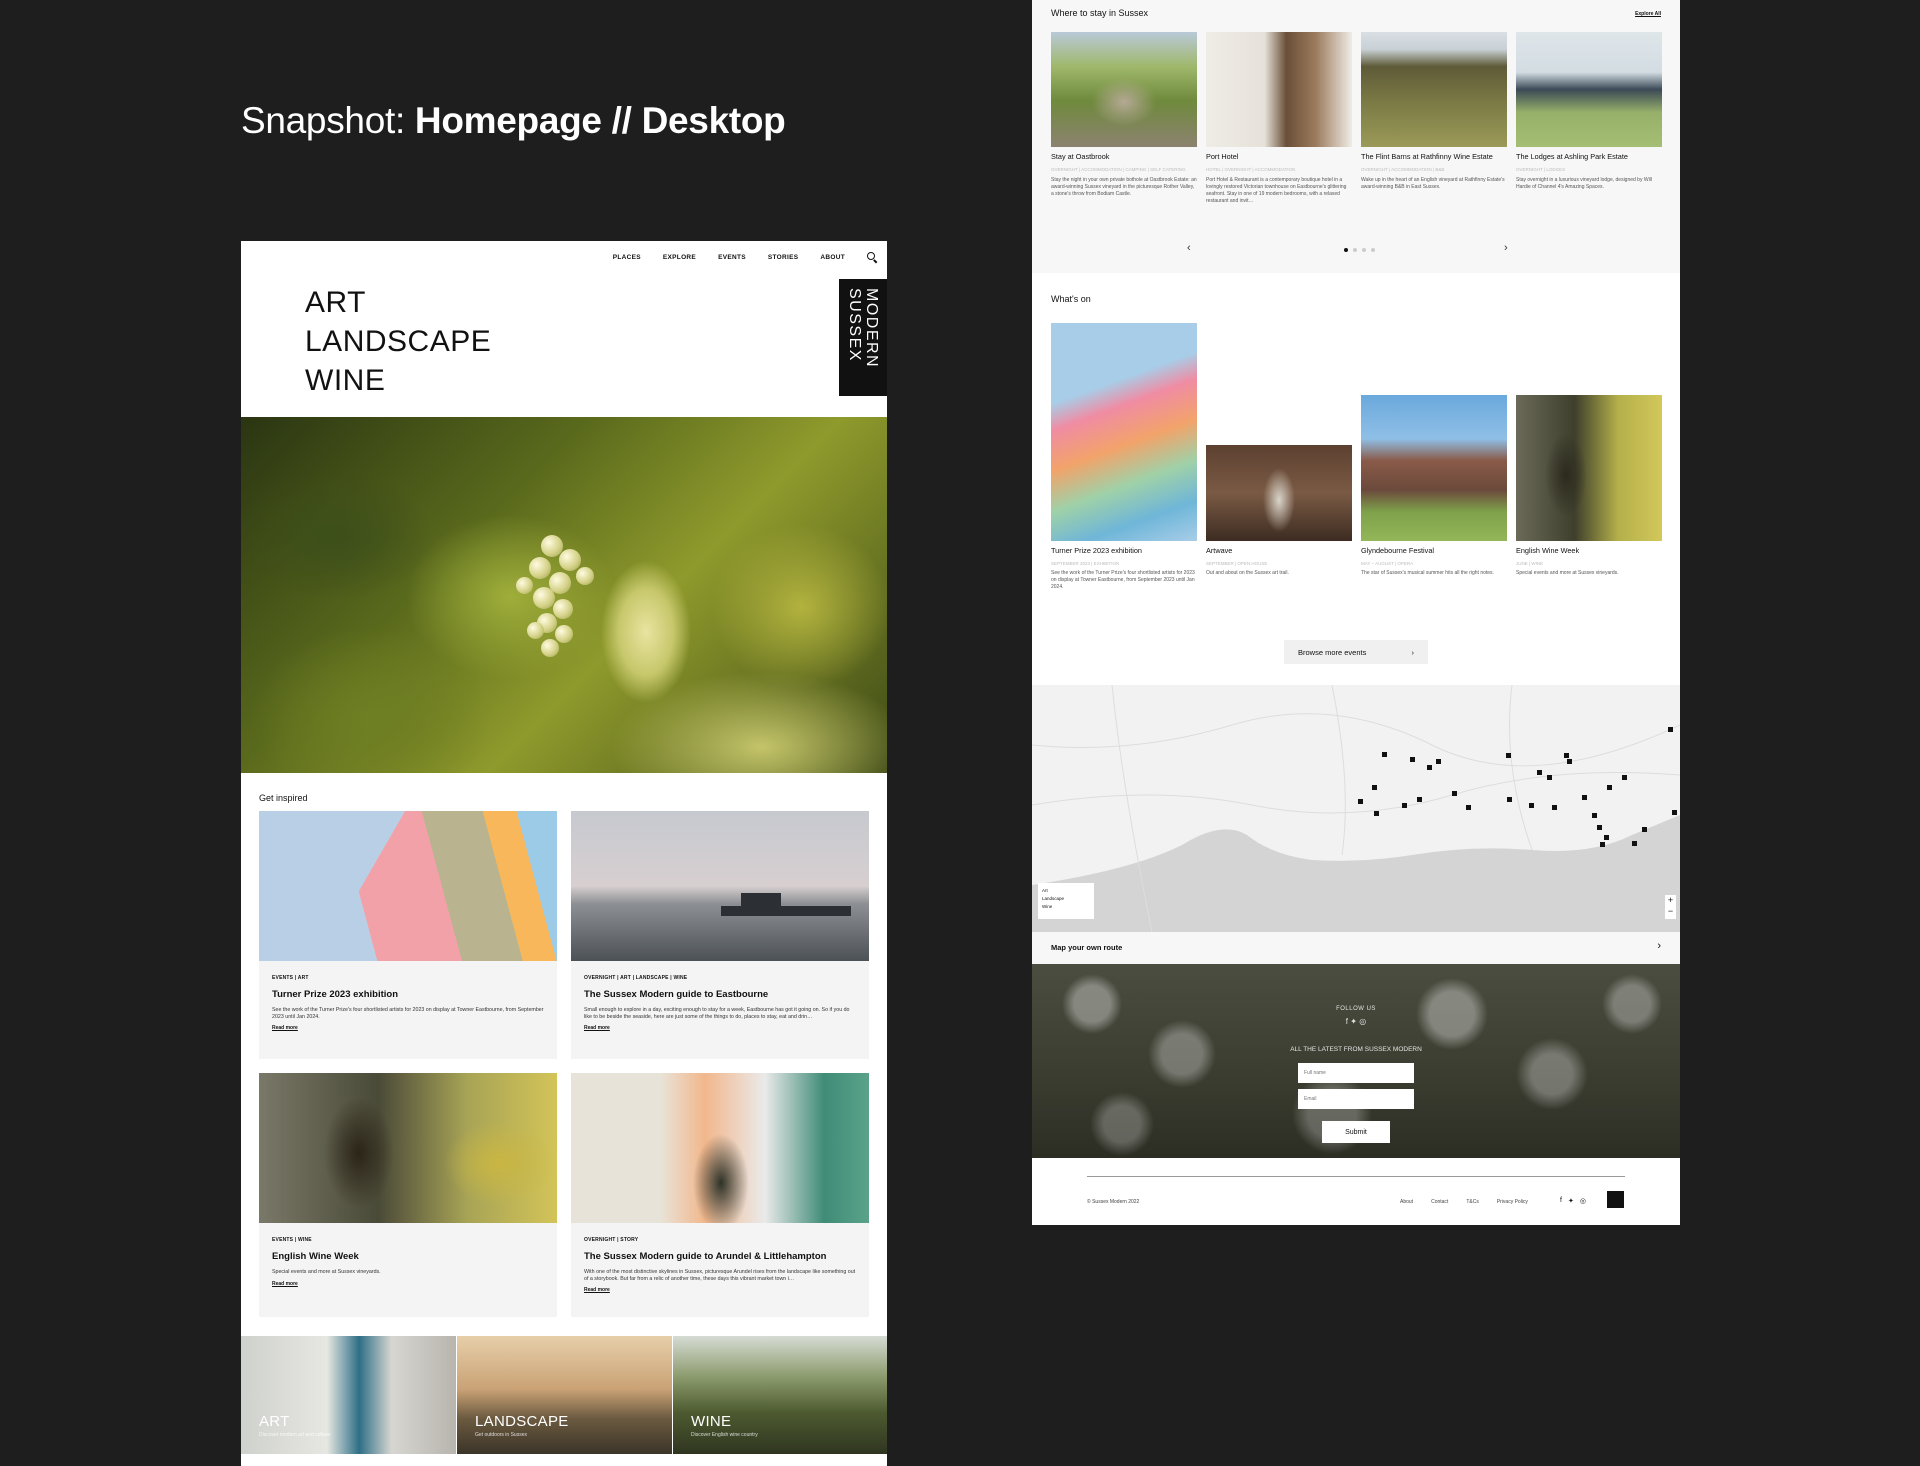 This screenshot has width=1920, height=1466. I want to click on footer-link-contact: Contact, so click(1439, 1202).